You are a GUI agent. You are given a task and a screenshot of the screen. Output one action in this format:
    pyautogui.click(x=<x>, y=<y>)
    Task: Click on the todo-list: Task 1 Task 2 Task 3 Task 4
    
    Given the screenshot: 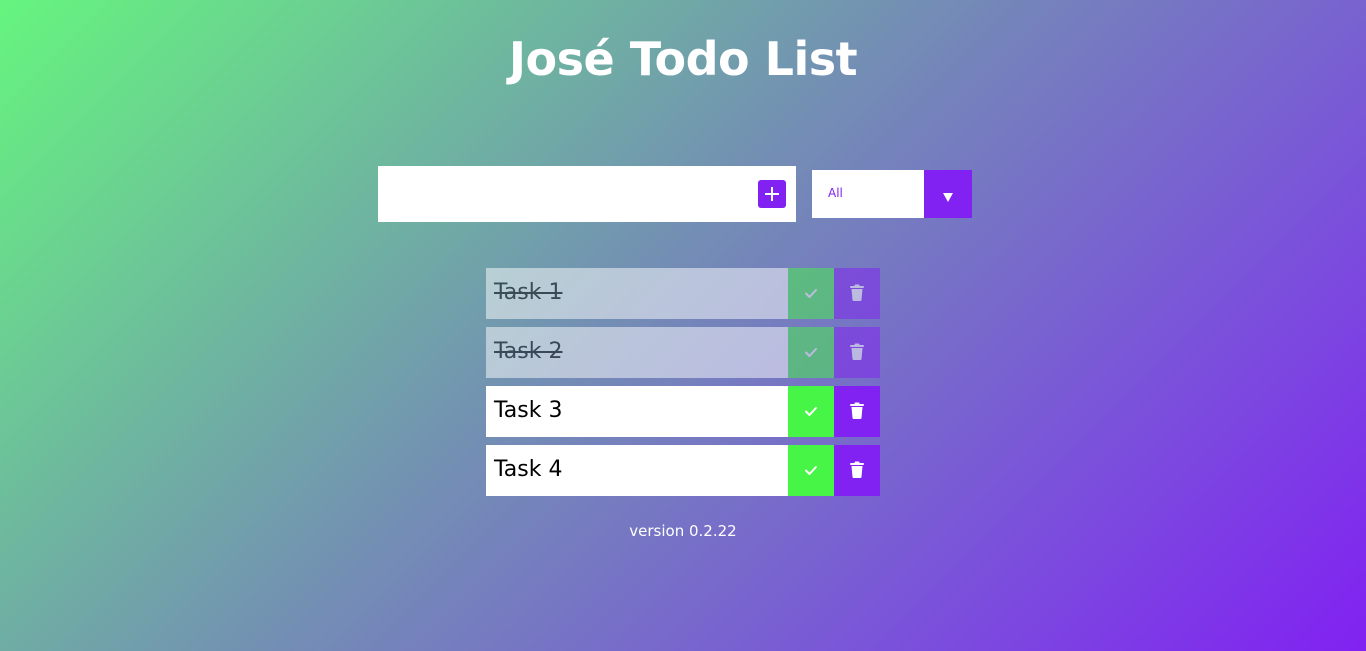 What is the action you would take?
    pyautogui.click(x=683, y=386)
    